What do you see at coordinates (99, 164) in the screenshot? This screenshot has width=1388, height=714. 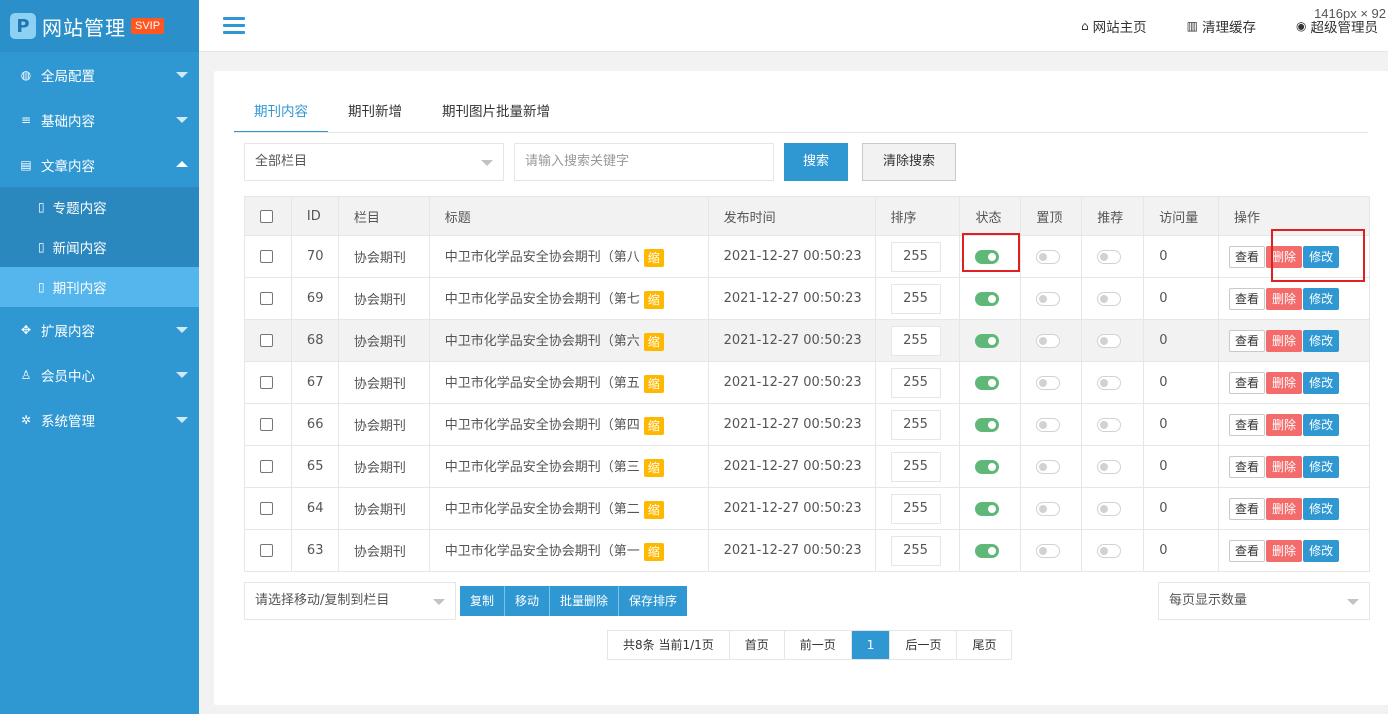 I see `sidebar-item-2: ▤ 文章内容` at bounding box center [99, 164].